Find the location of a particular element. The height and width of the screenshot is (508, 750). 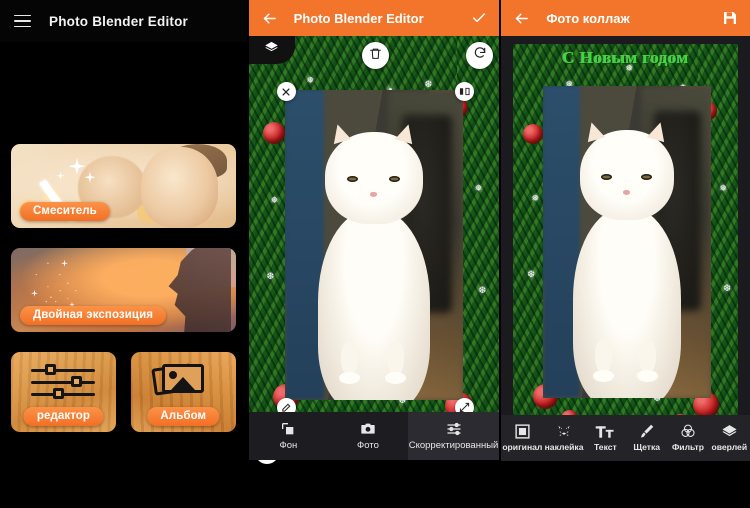

page-title: Фото коллаж is located at coordinates (588, 18).